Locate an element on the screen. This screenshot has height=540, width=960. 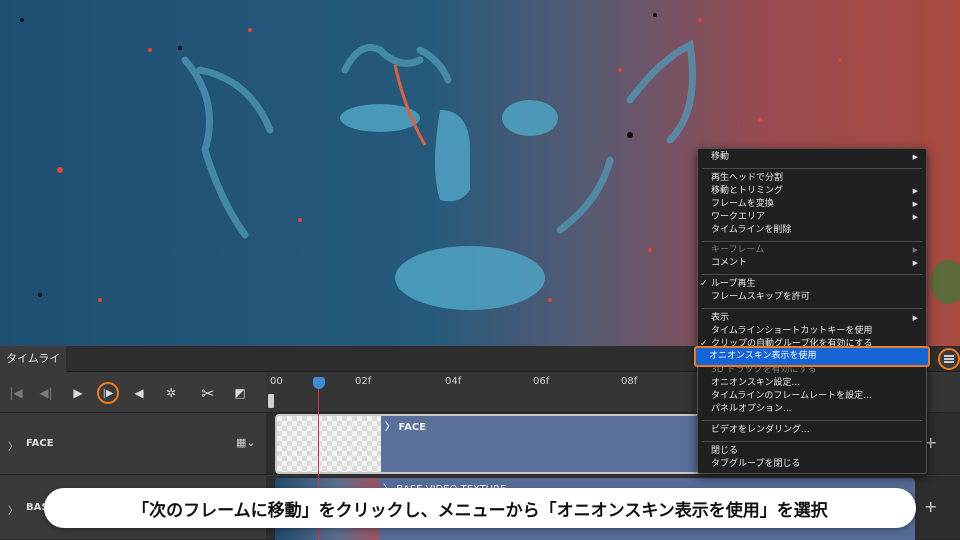
checkmark-icon: ✓ is located at coordinates (704, 284).